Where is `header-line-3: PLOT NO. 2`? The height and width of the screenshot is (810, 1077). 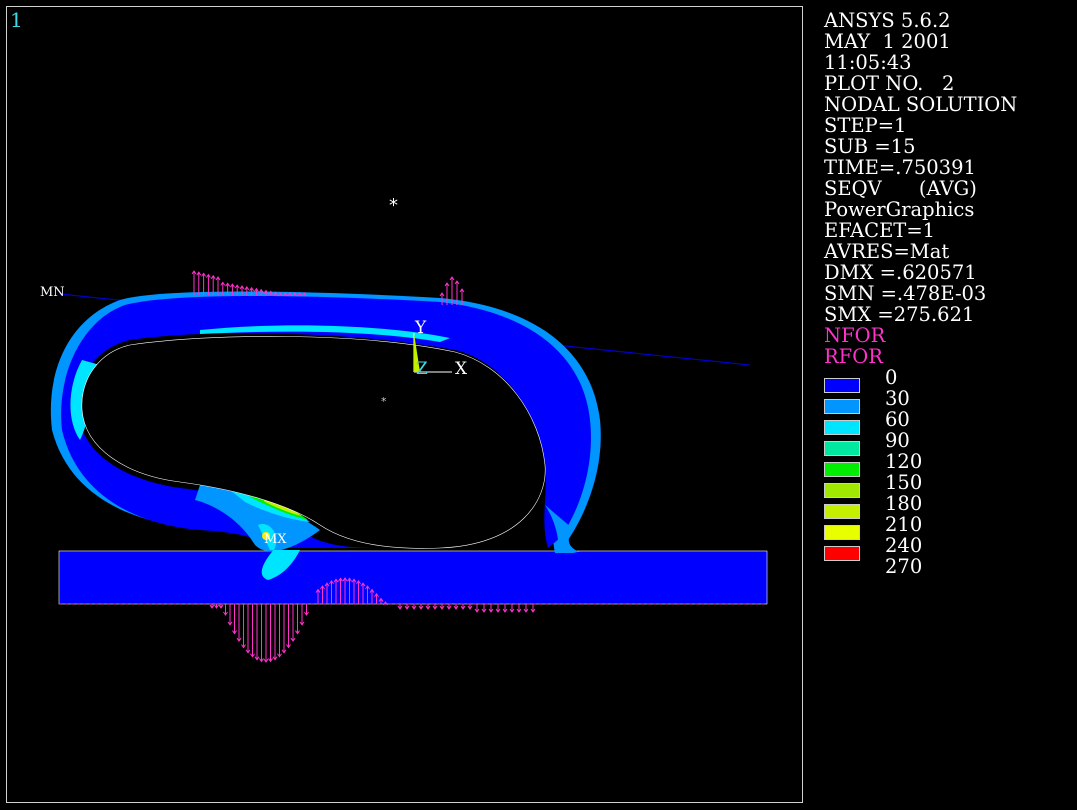
header-line-3: PLOT NO. 2 is located at coordinates (889, 83).